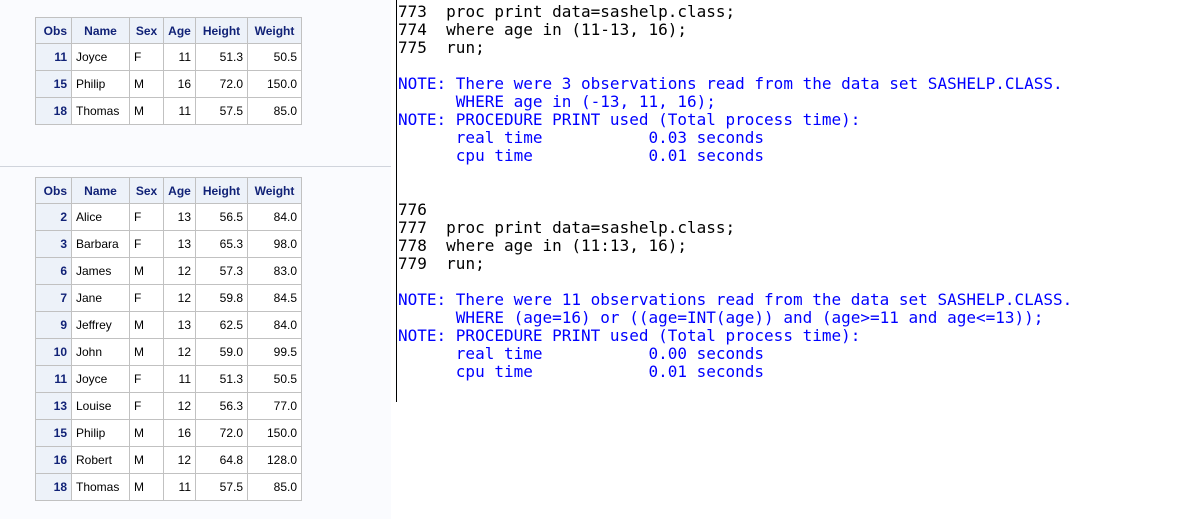 The height and width of the screenshot is (519, 1189). What do you see at coordinates (396, 201) in the screenshot?
I see `log-left-border` at bounding box center [396, 201].